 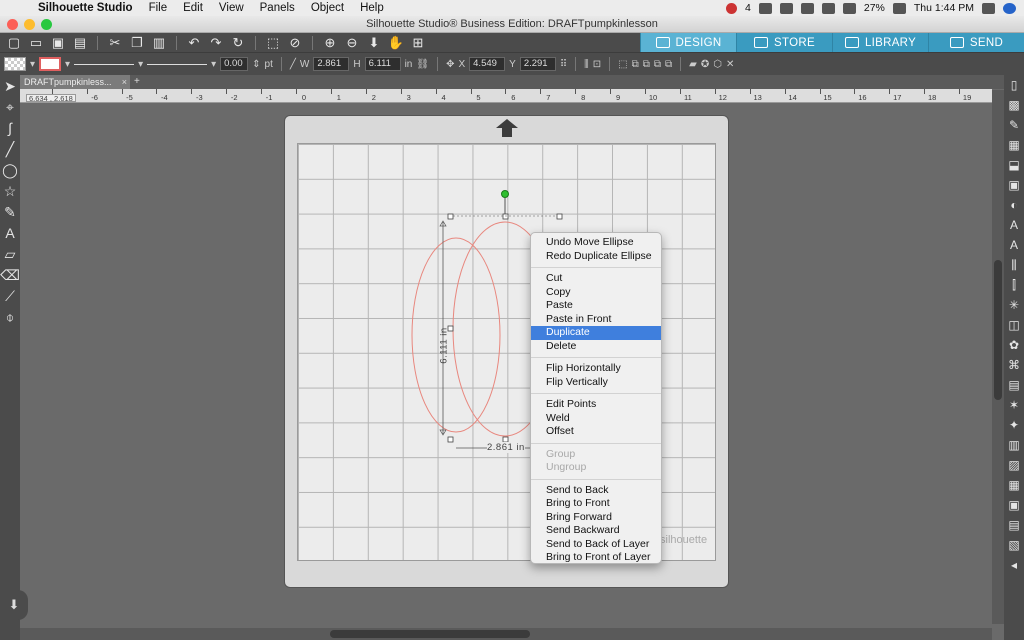 I want to click on horizontal-scrollbar, so click(x=506, y=634).